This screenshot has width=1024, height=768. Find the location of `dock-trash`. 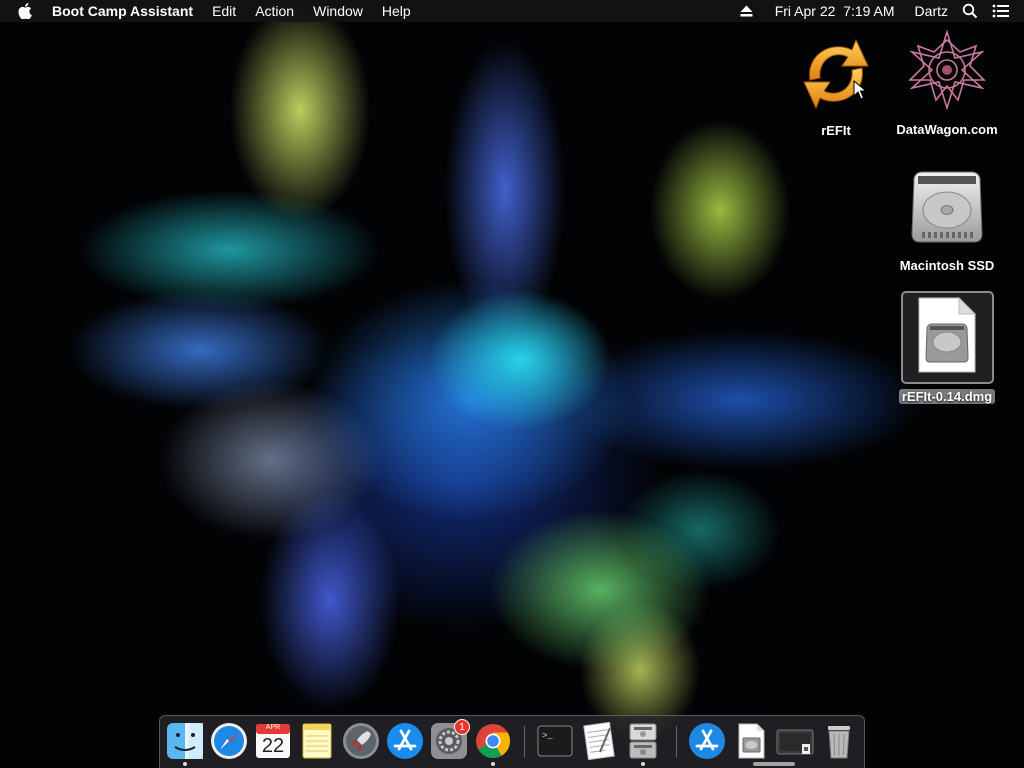

dock-trash is located at coordinates (839, 741).